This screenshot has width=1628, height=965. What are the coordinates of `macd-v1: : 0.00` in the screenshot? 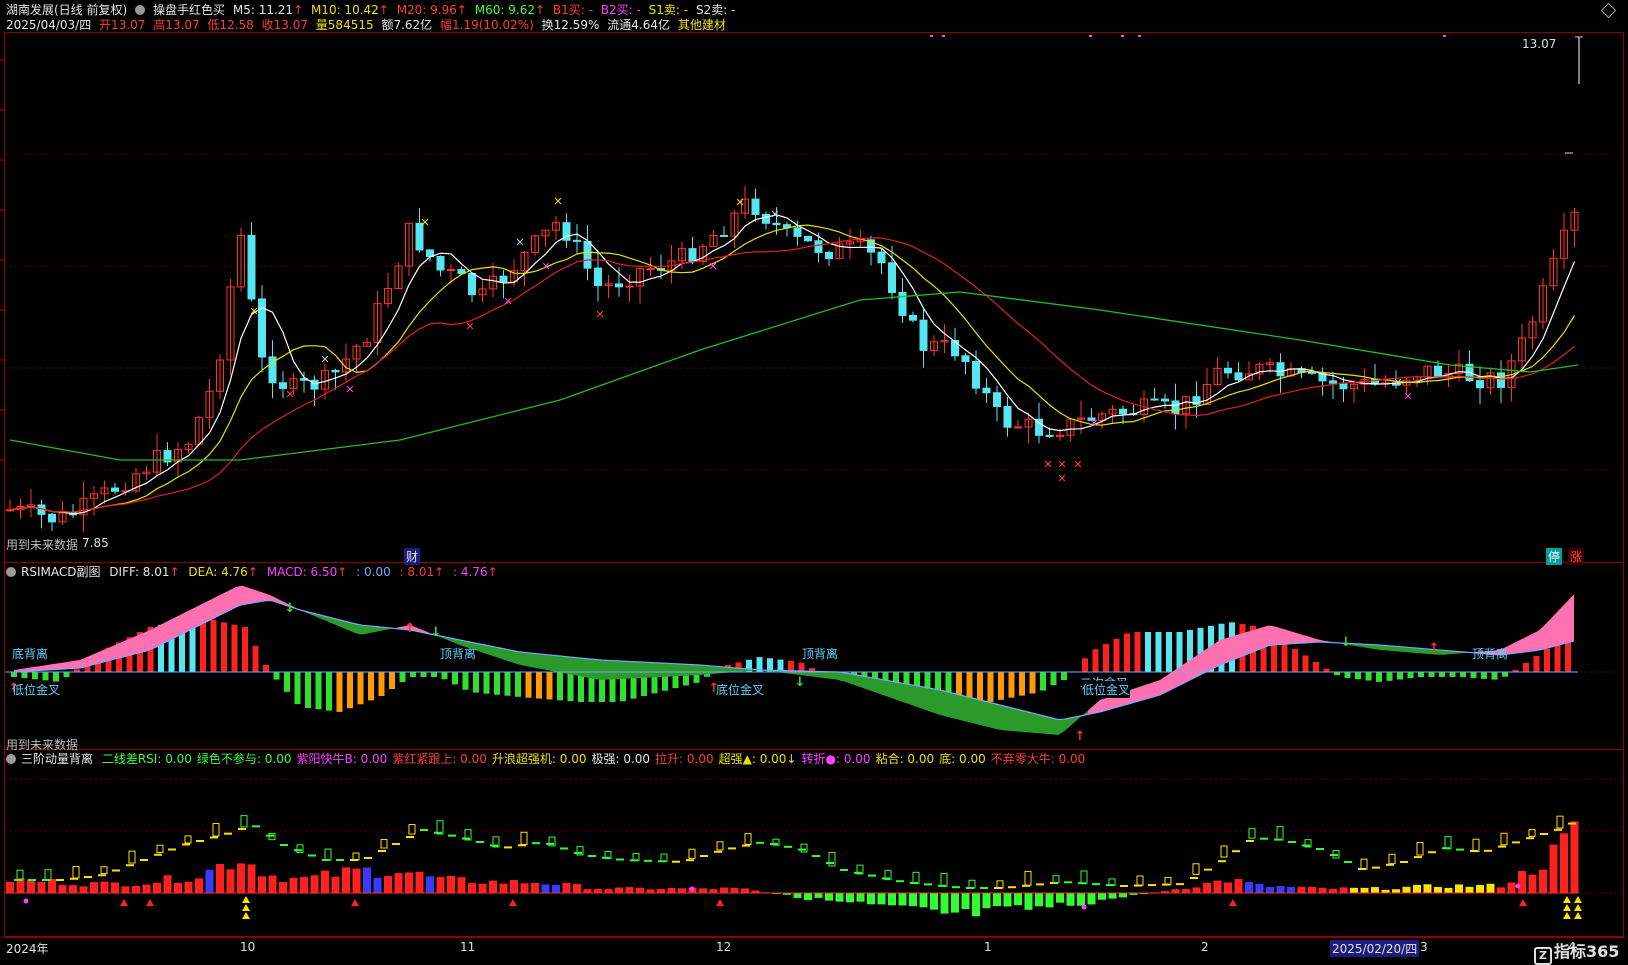 It's located at (373, 572).